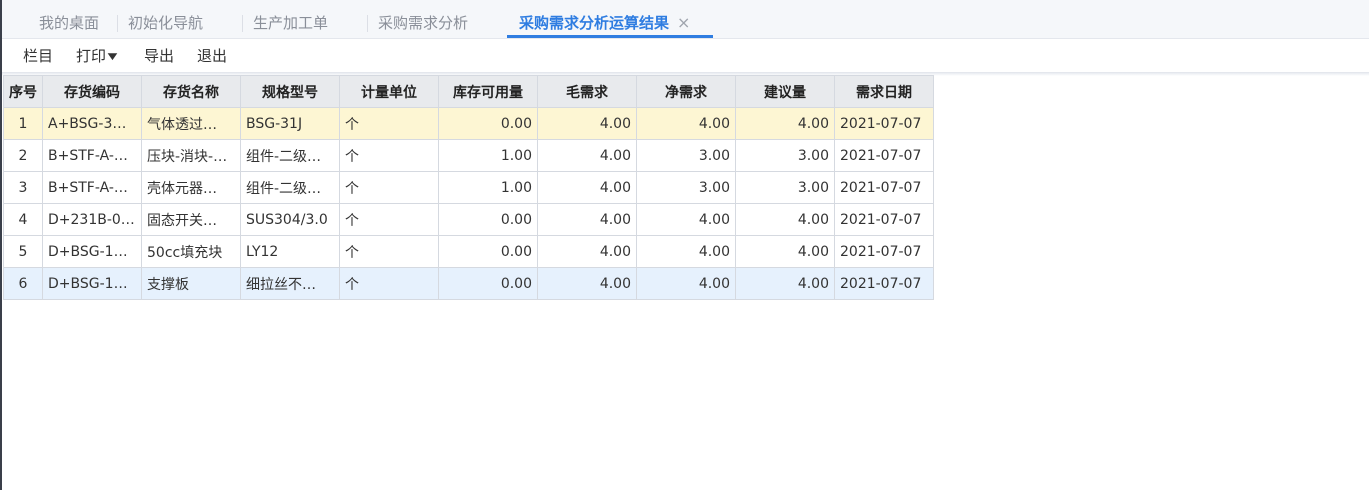 The width and height of the screenshot is (1369, 490). What do you see at coordinates (38, 56) in the screenshot?
I see `columns-button: 栏目` at bounding box center [38, 56].